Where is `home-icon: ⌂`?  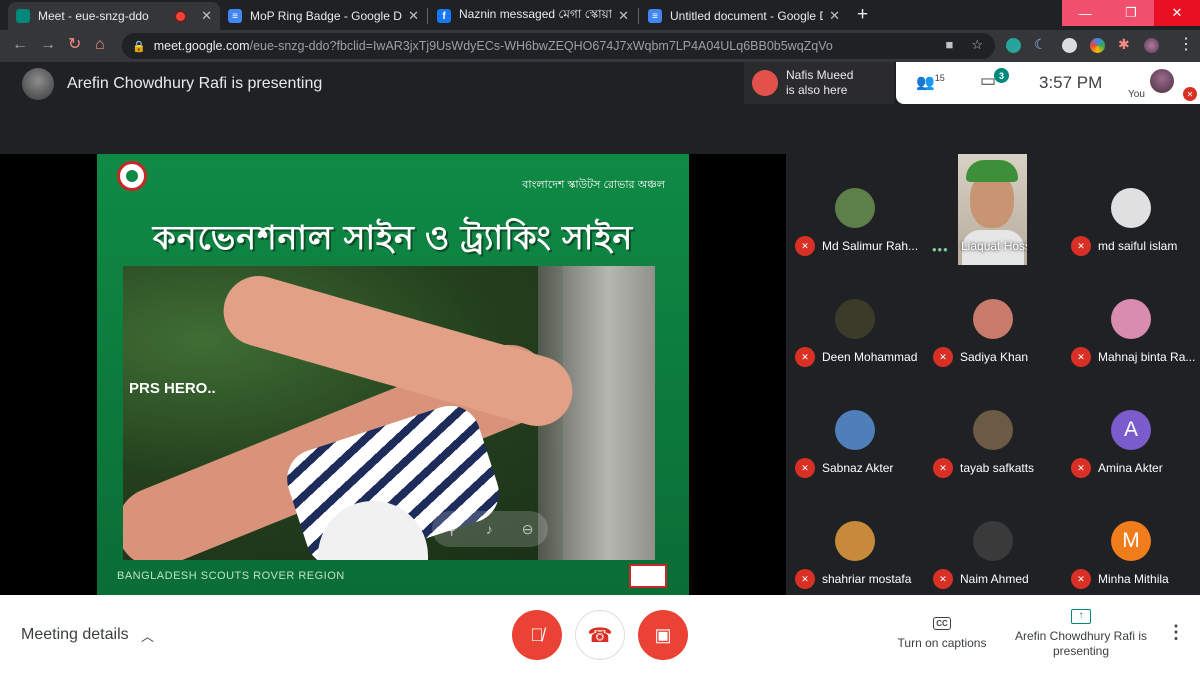
home-icon: ⌂ is located at coordinates (100, 45).